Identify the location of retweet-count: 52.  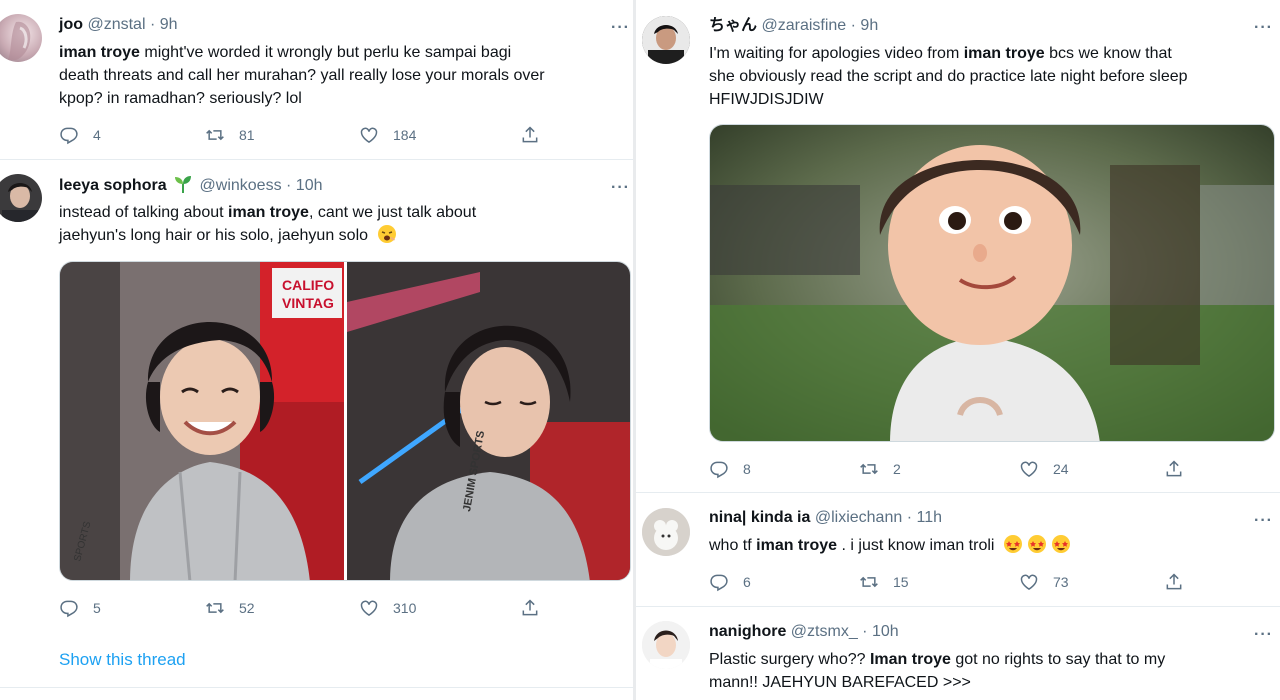
(247, 608).